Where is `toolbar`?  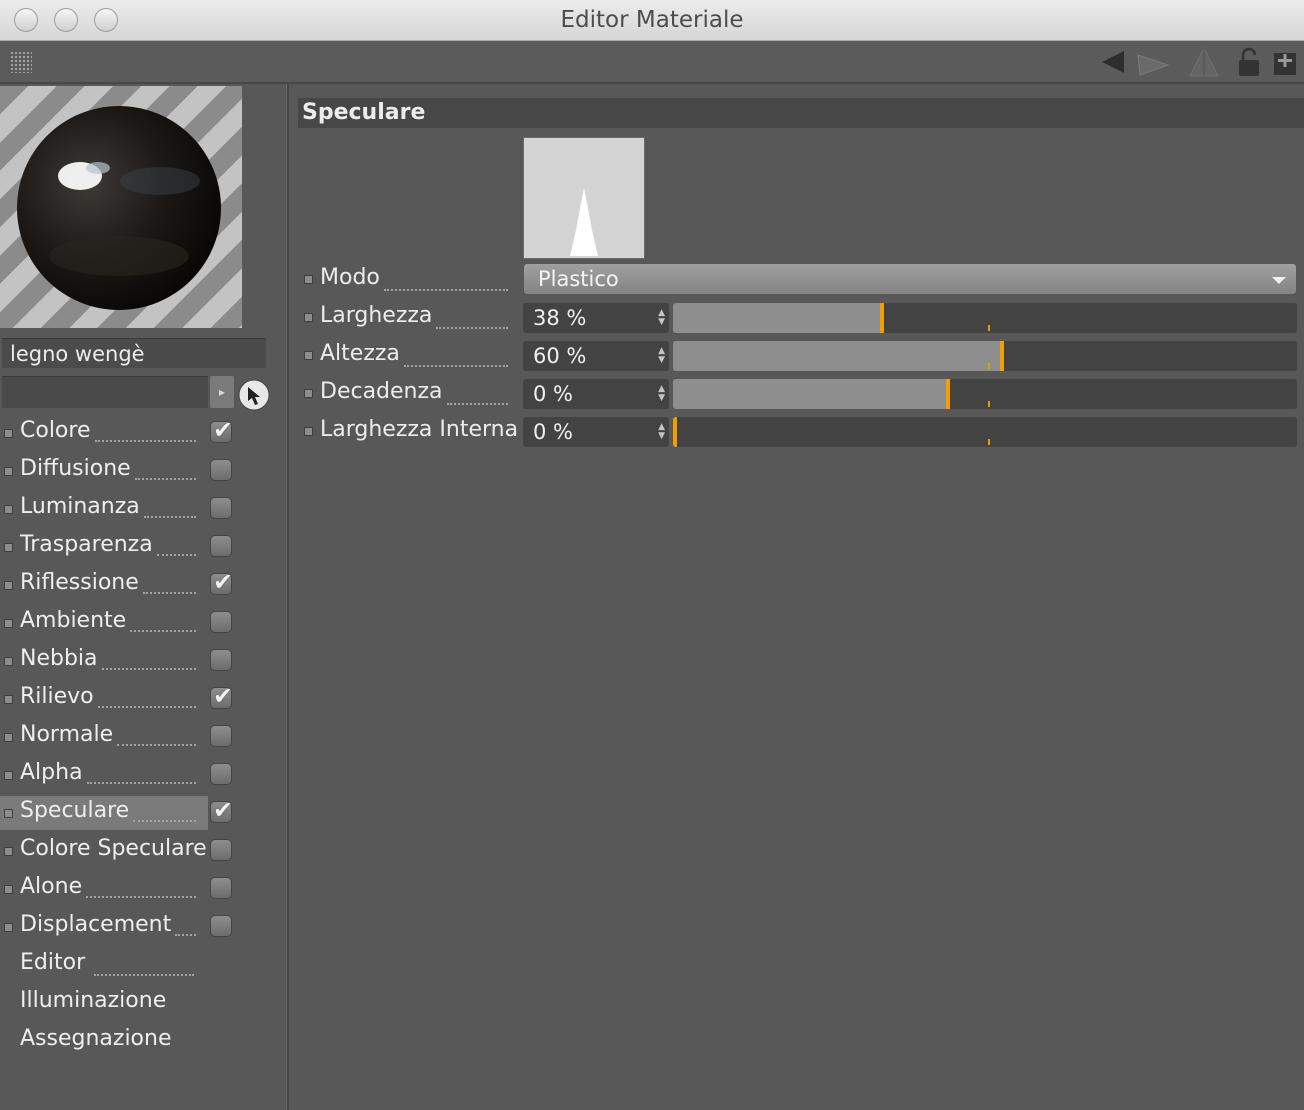
toolbar is located at coordinates (652, 62).